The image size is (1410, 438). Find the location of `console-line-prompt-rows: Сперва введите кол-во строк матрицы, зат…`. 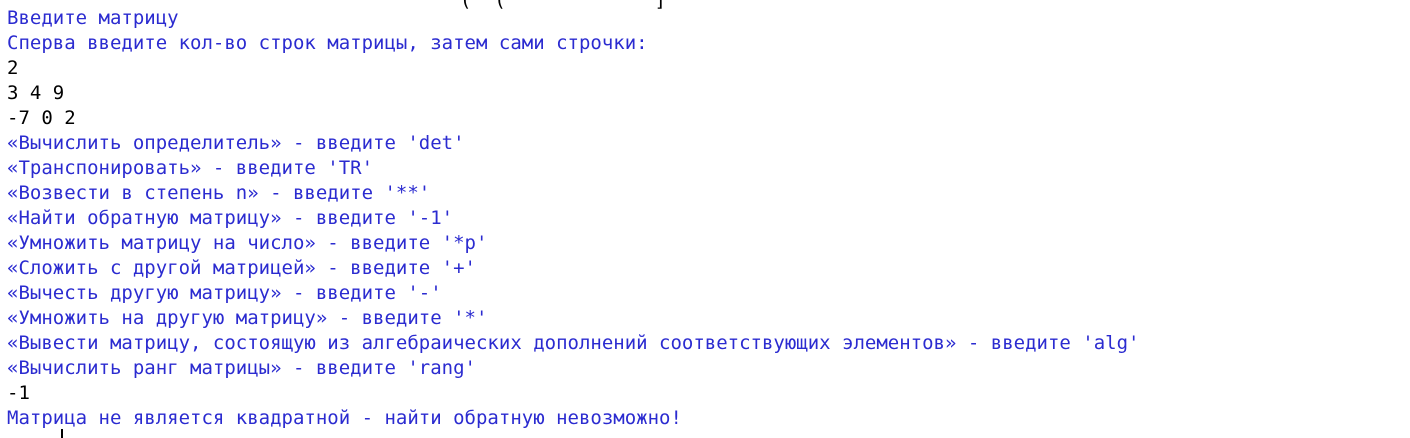

console-line-prompt-rows: Сперва введите кол-во строк матрицы, зат… is located at coordinates (327, 43).